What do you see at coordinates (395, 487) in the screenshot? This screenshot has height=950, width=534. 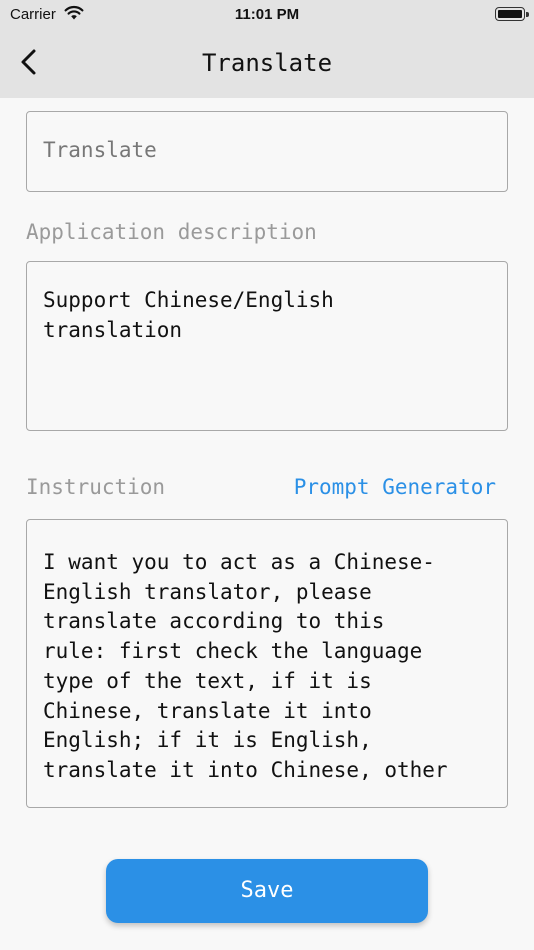 I see `prompt-generator-link: Prompt Generator` at bounding box center [395, 487].